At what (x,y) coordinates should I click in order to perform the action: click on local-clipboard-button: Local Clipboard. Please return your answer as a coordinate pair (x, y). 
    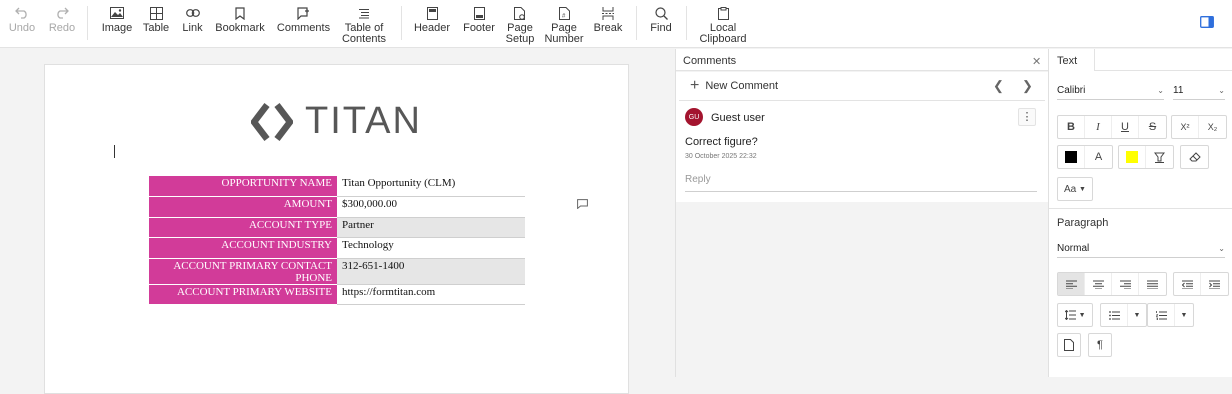
    Looking at the image, I should click on (723, 23).